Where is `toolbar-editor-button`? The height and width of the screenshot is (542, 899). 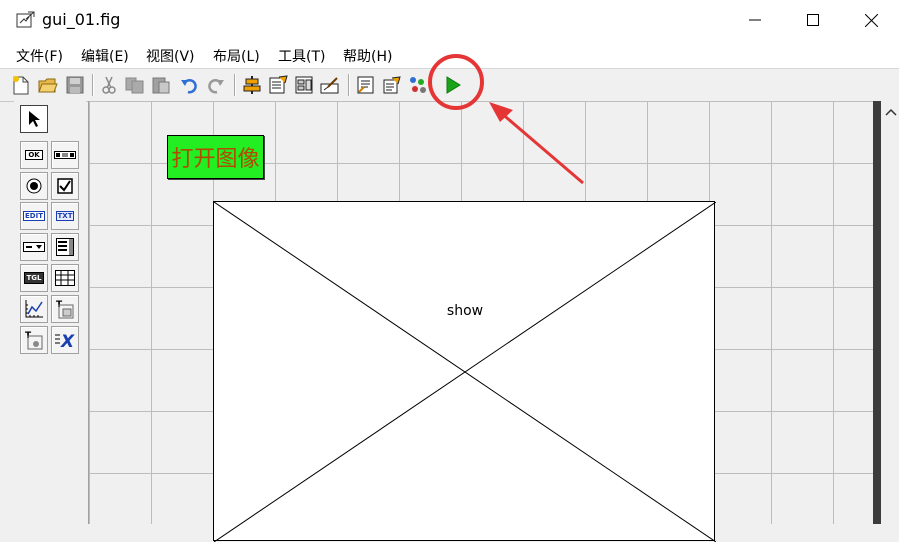
toolbar-editor-button is located at coordinates (330, 85).